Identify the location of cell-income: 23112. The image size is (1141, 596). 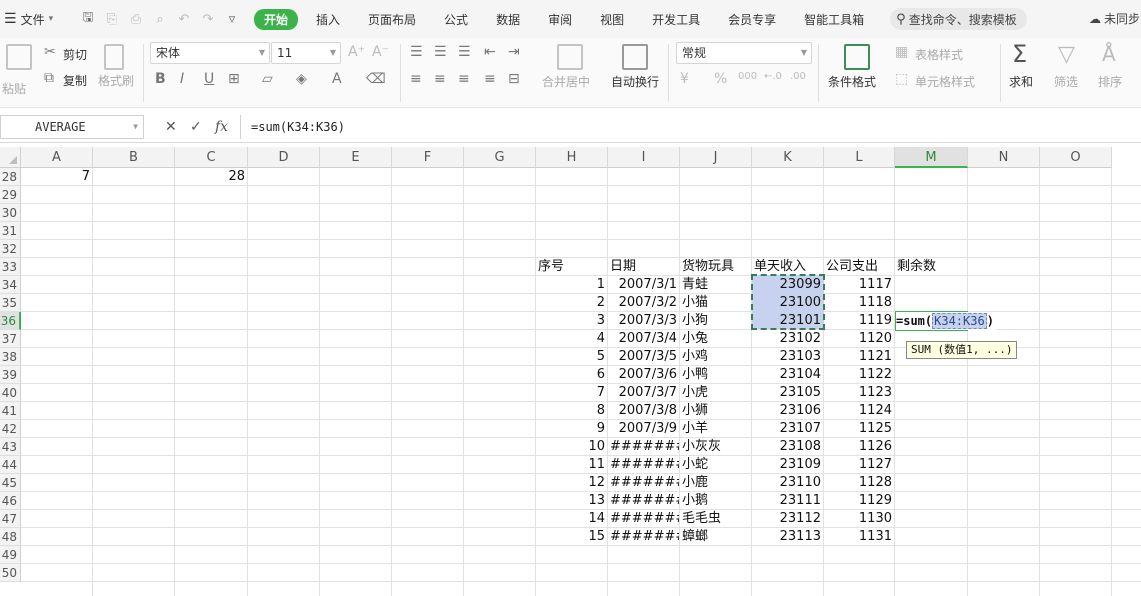
(787, 519).